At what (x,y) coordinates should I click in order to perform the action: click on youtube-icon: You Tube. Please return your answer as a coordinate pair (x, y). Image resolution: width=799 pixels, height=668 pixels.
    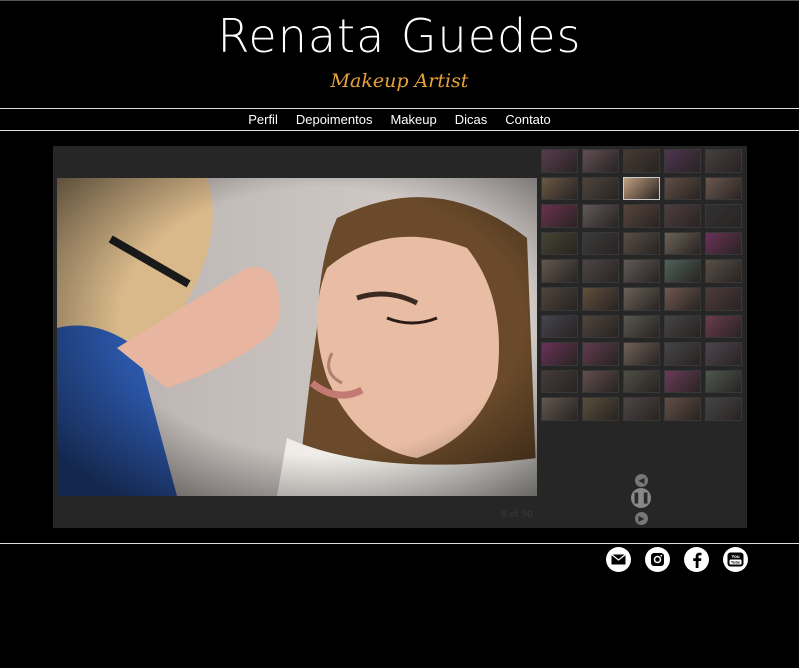
    Looking at the image, I should click on (735, 559).